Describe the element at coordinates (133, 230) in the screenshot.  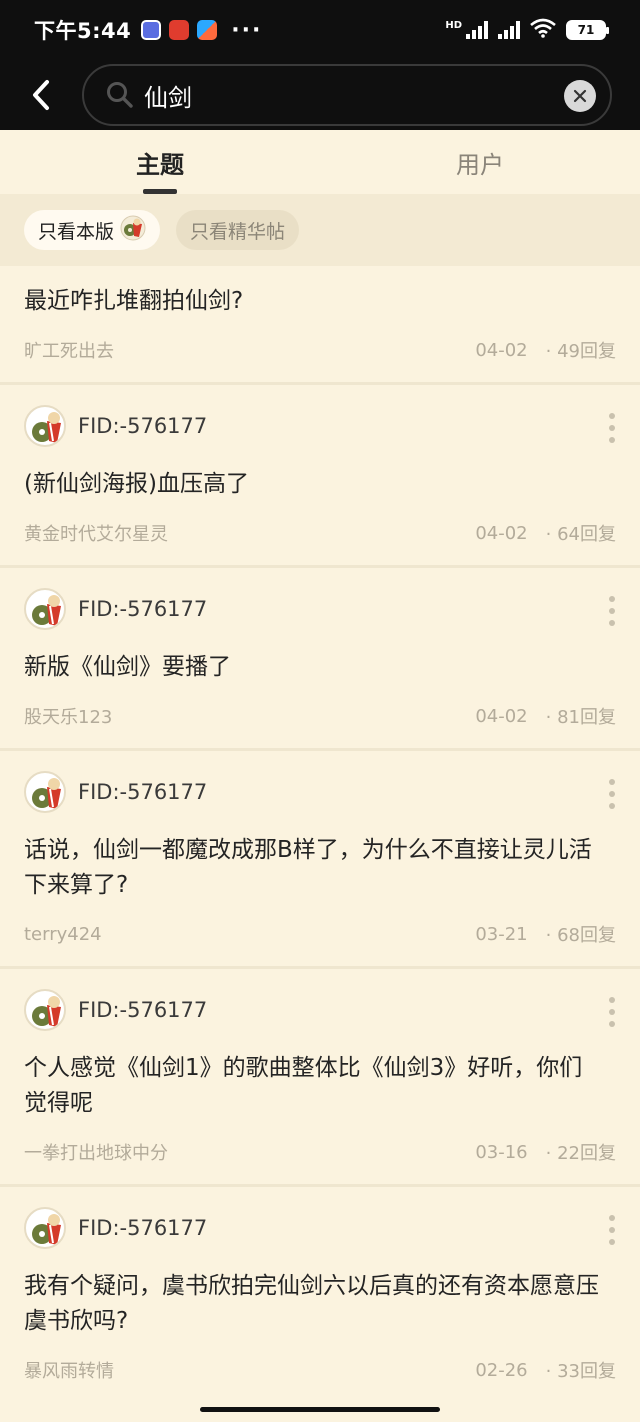
I see `board-avatar-icon` at that location.